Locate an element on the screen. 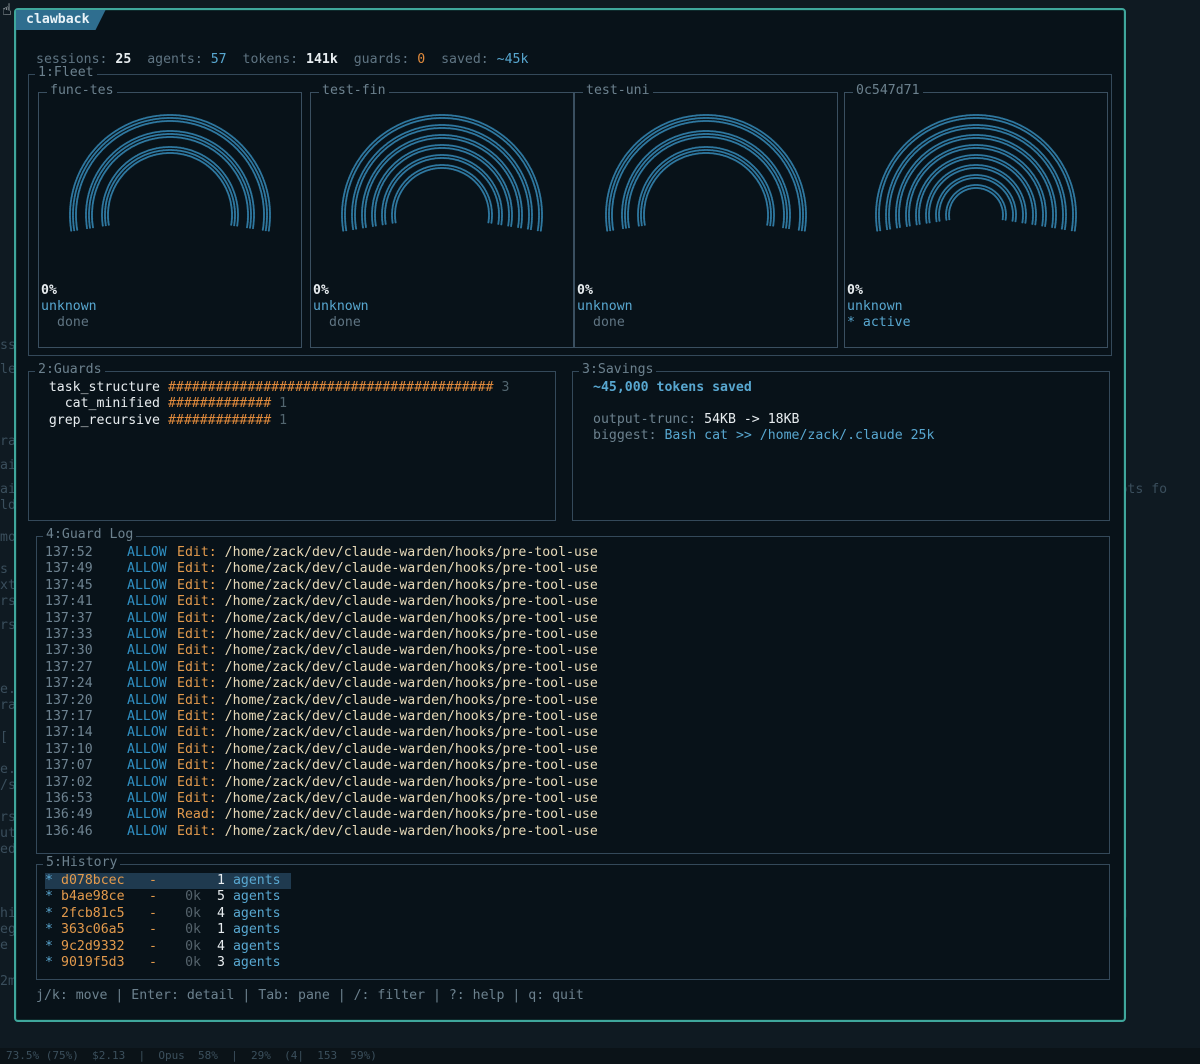  fleet-card-status: done is located at coordinates (609, 322).